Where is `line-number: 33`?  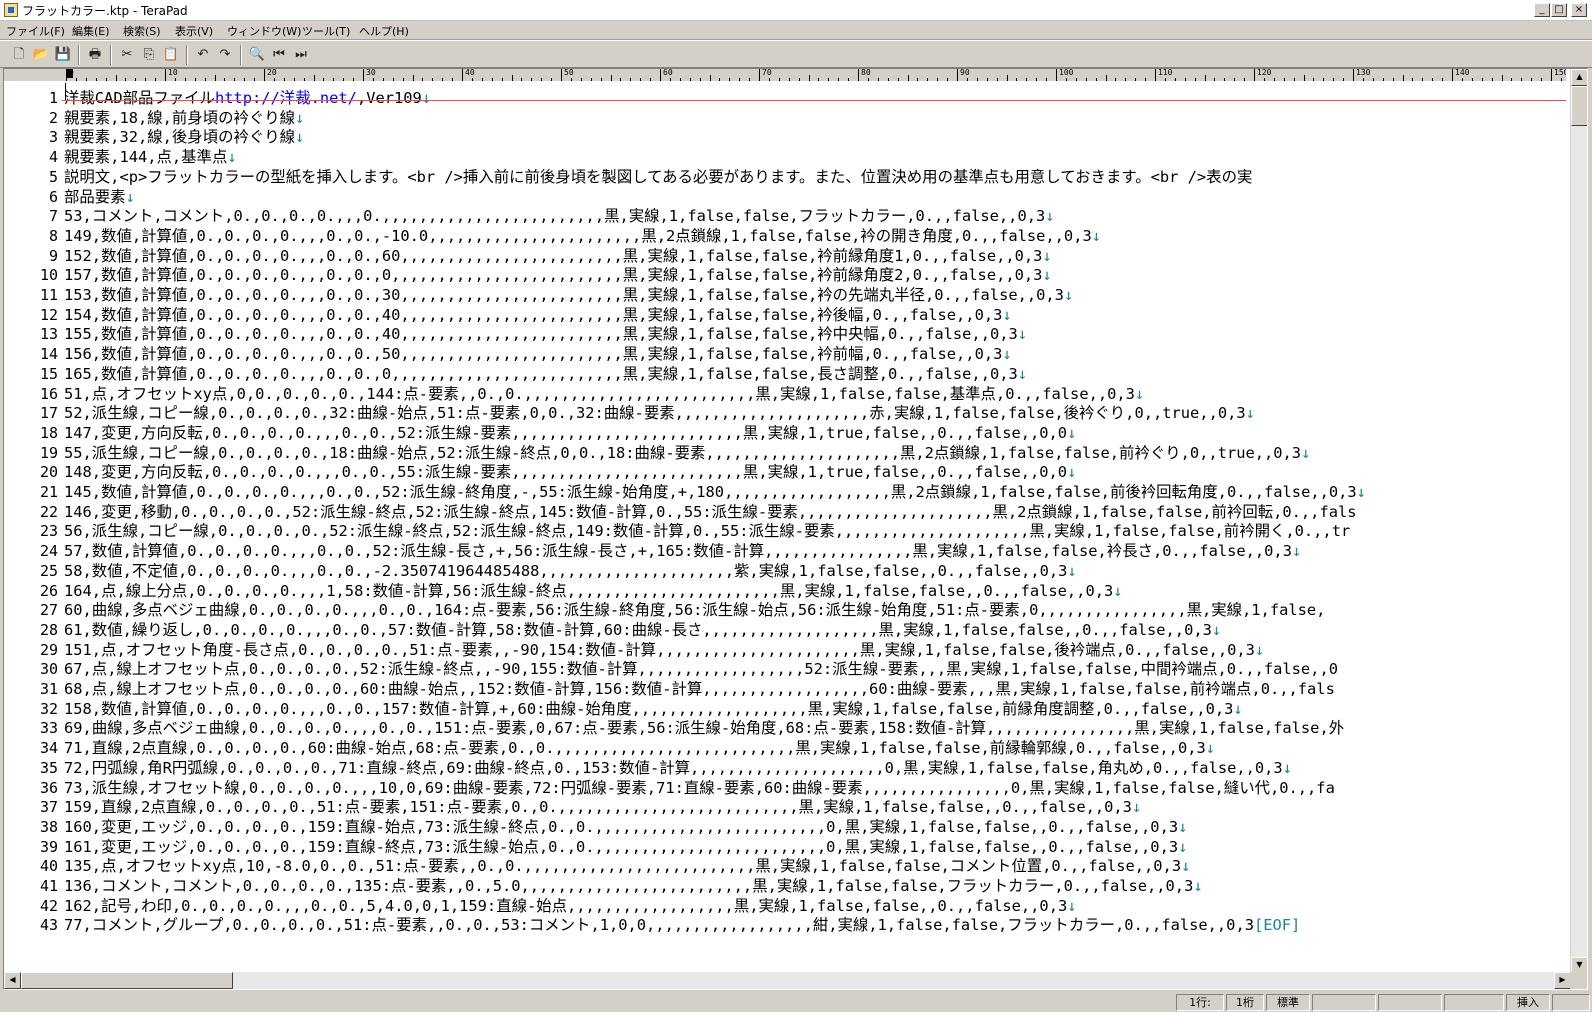
line-number: 33 is located at coordinates (48, 728).